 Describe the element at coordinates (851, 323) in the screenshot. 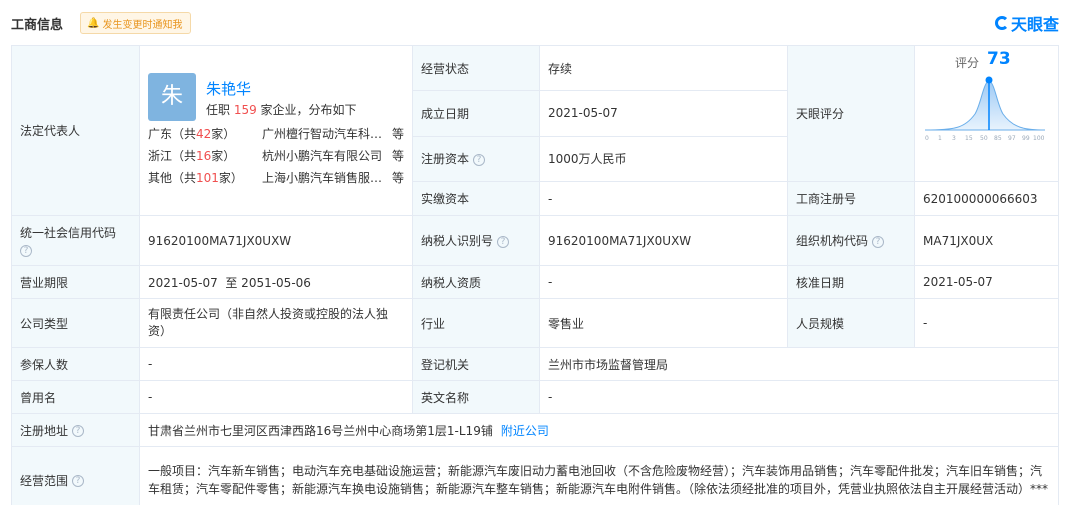

I see `staff-size-label: 人员规模` at that location.